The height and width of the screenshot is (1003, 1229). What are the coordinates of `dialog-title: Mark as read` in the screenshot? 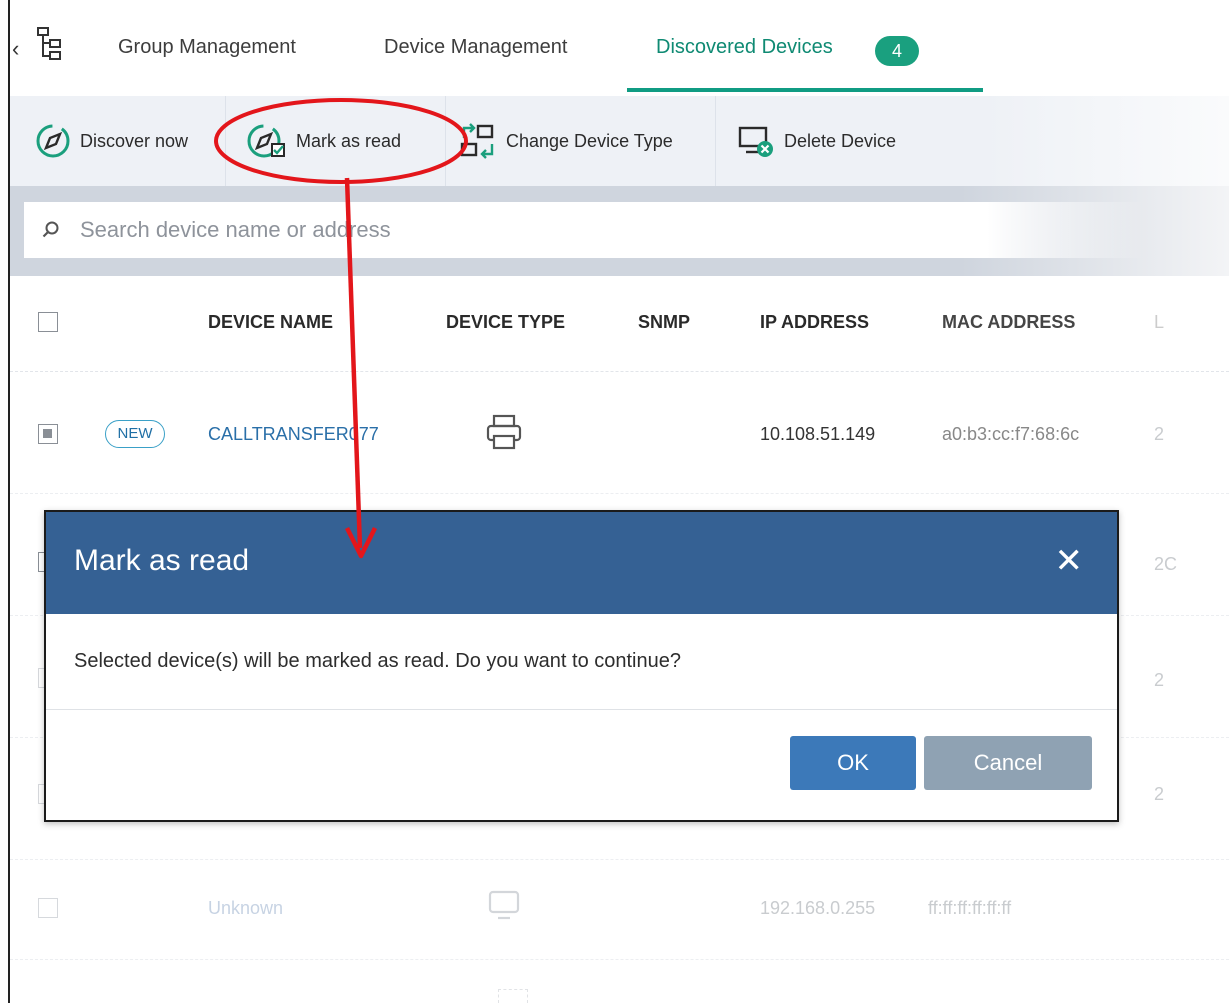 It's located at (162, 560).